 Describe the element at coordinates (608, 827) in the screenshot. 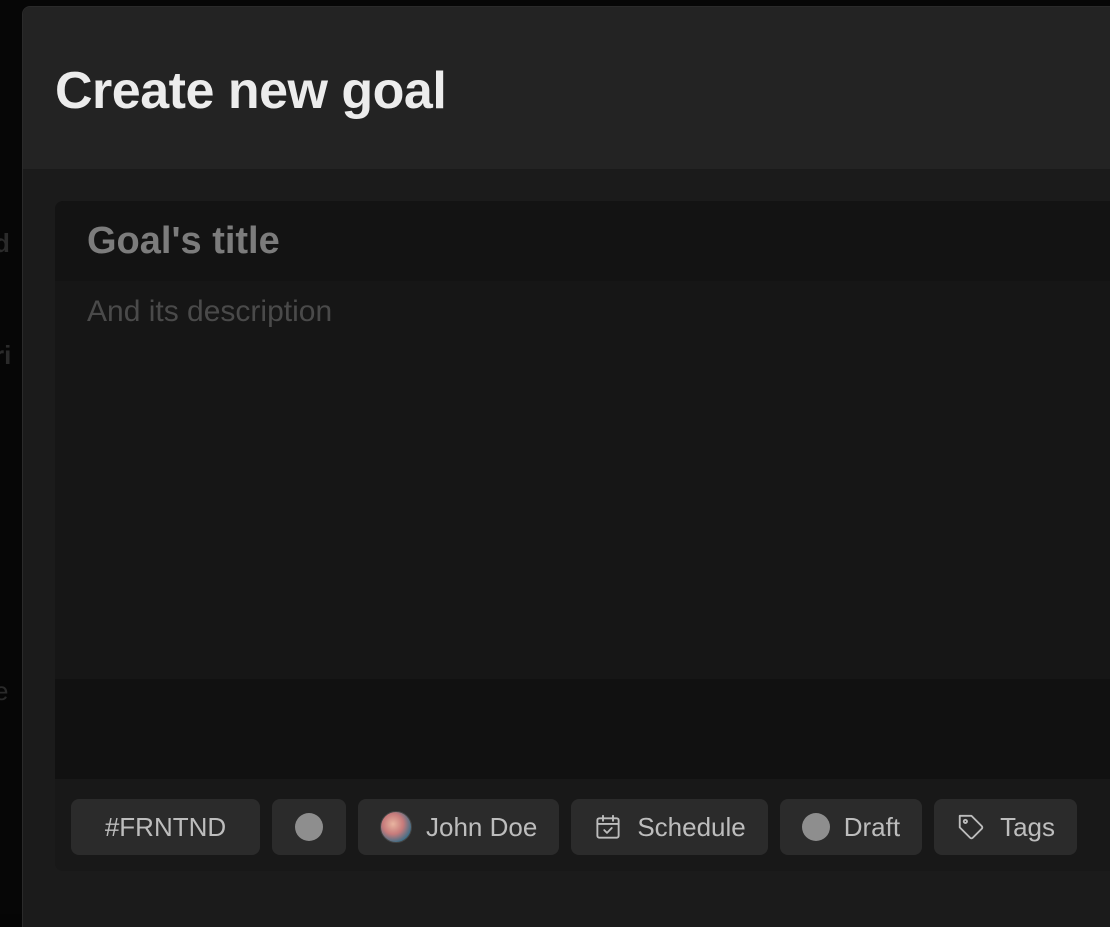

I see `calendar-check-icon` at that location.